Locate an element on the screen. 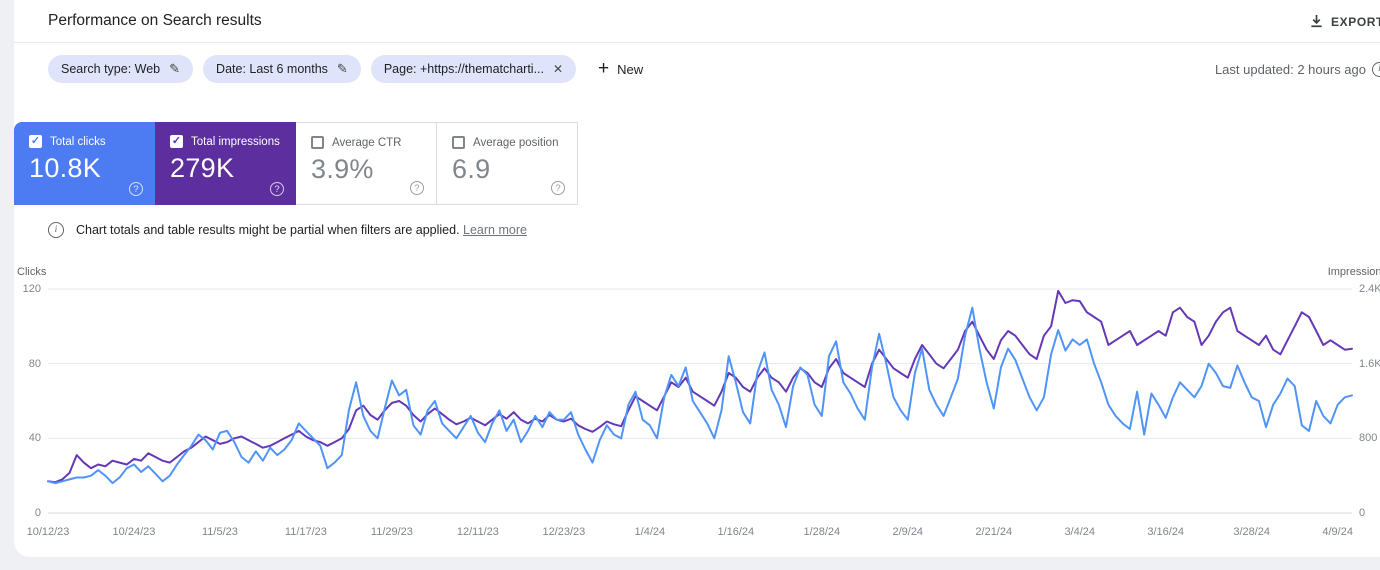 This screenshot has height=570, width=1380. y-tick-clicks: 40 is located at coordinates (34, 438).